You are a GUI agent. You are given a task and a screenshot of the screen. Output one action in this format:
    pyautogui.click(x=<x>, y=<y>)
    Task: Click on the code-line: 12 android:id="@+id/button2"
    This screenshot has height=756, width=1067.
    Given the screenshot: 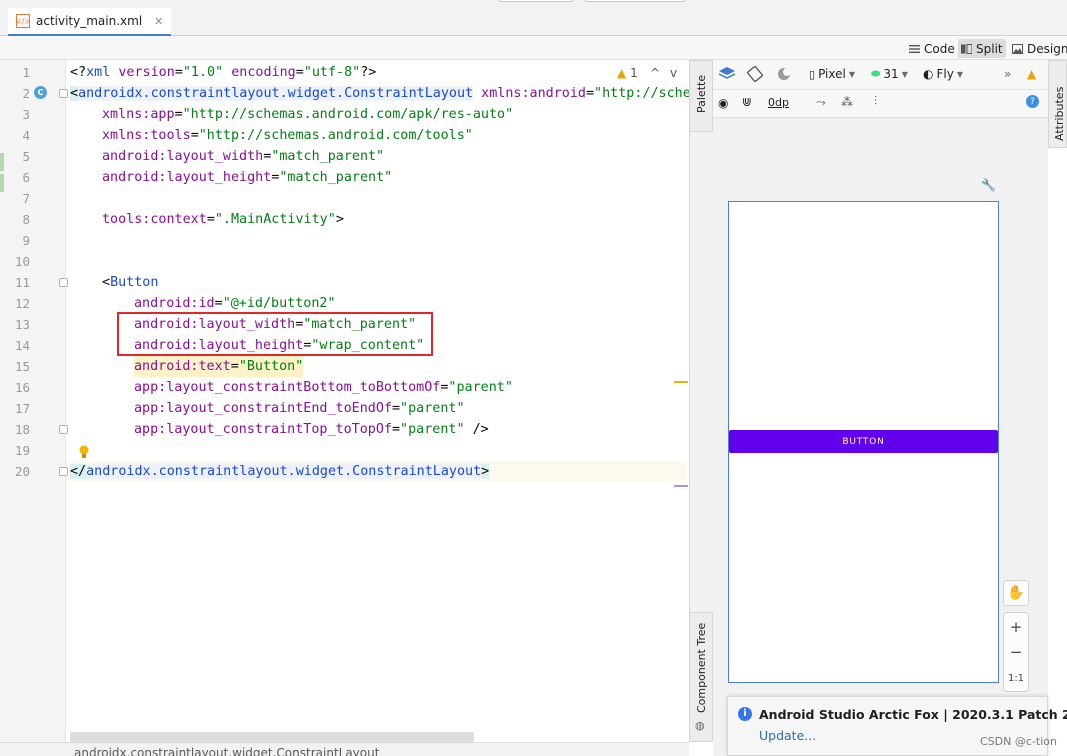 What is the action you would take?
    pyautogui.click(x=344, y=303)
    